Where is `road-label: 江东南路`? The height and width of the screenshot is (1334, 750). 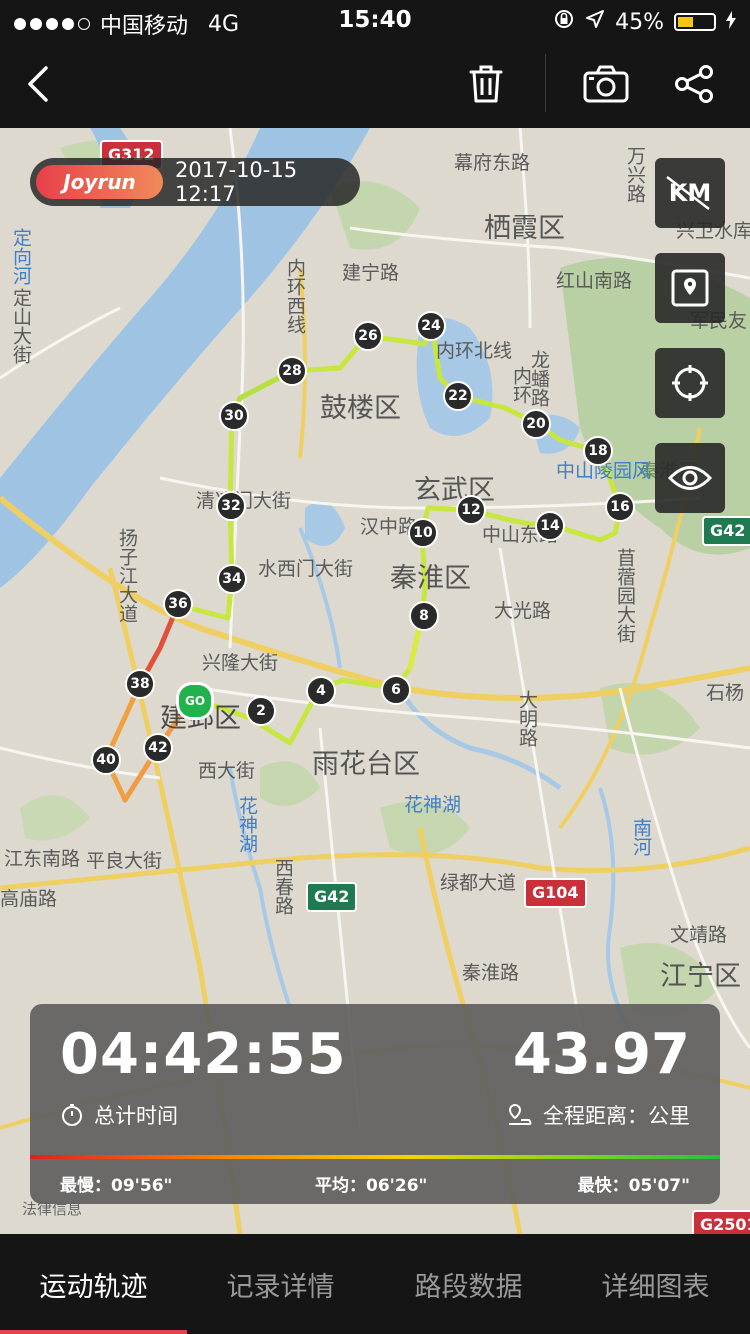
road-label: 江东南路 is located at coordinates (42, 859).